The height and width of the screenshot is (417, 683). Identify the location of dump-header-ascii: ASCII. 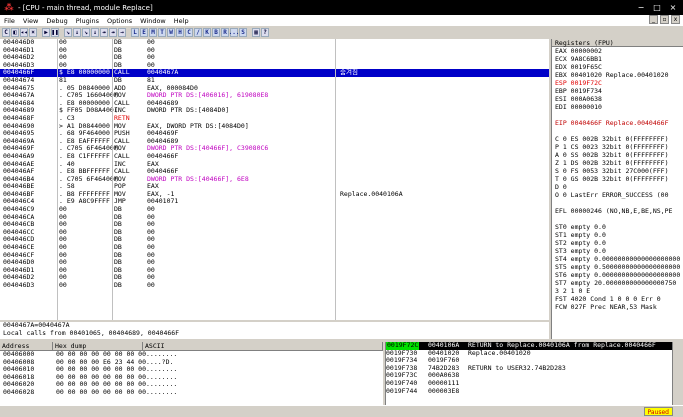
(263, 346).